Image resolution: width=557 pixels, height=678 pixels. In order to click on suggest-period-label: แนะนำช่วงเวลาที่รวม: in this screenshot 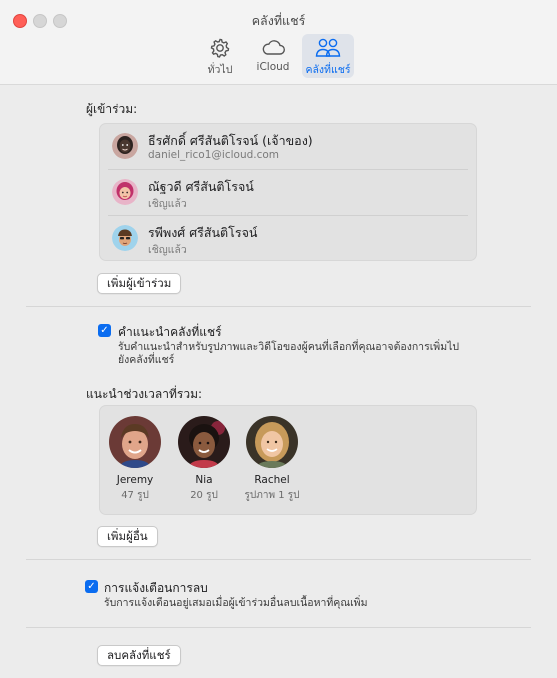, I will do `click(144, 394)`.